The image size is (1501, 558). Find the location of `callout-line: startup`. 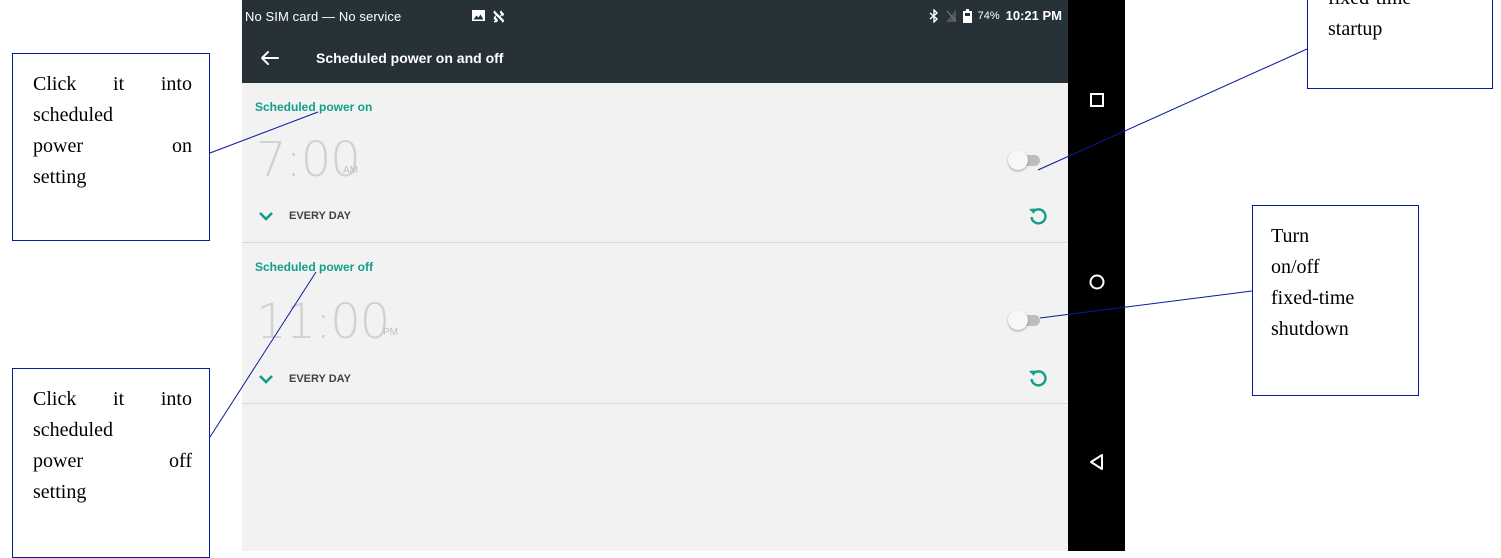

callout-line: startup is located at coordinates (1355, 29).